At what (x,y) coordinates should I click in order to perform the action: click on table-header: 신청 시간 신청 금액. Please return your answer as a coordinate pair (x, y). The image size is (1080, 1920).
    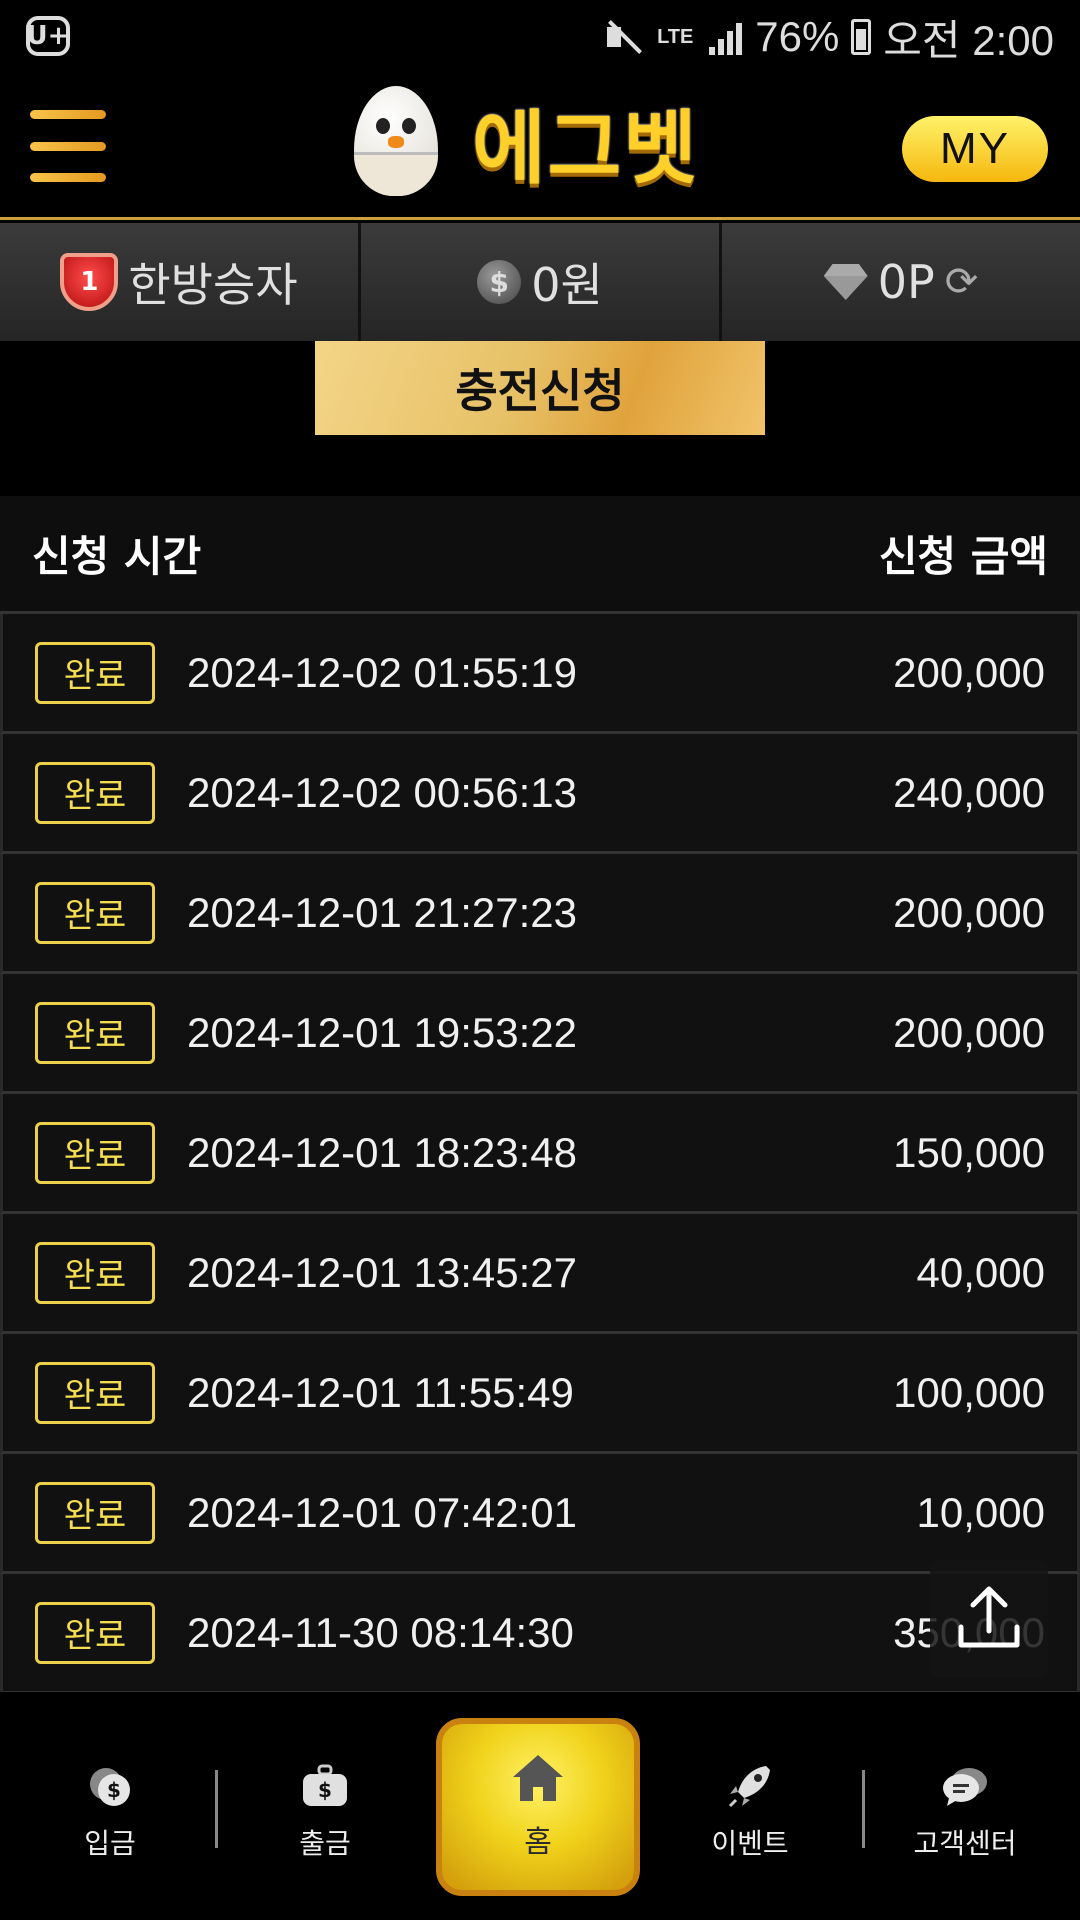
    Looking at the image, I should click on (540, 555).